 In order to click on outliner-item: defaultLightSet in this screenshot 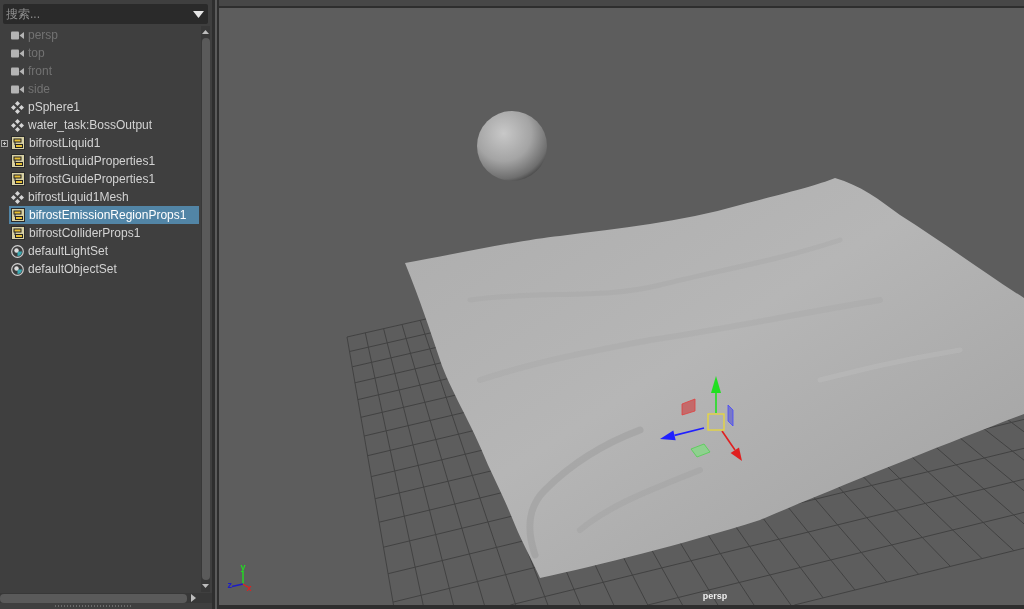, I will do `click(104, 251)`.